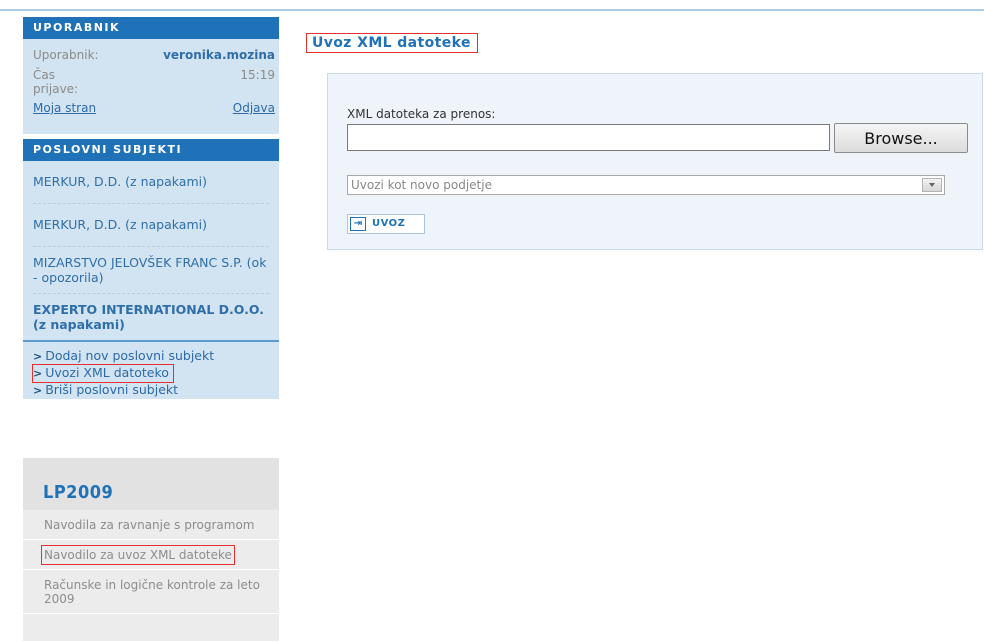  Describe the element at coordinates (492, 10) in the screenshot. I see `top-divider` at that location.